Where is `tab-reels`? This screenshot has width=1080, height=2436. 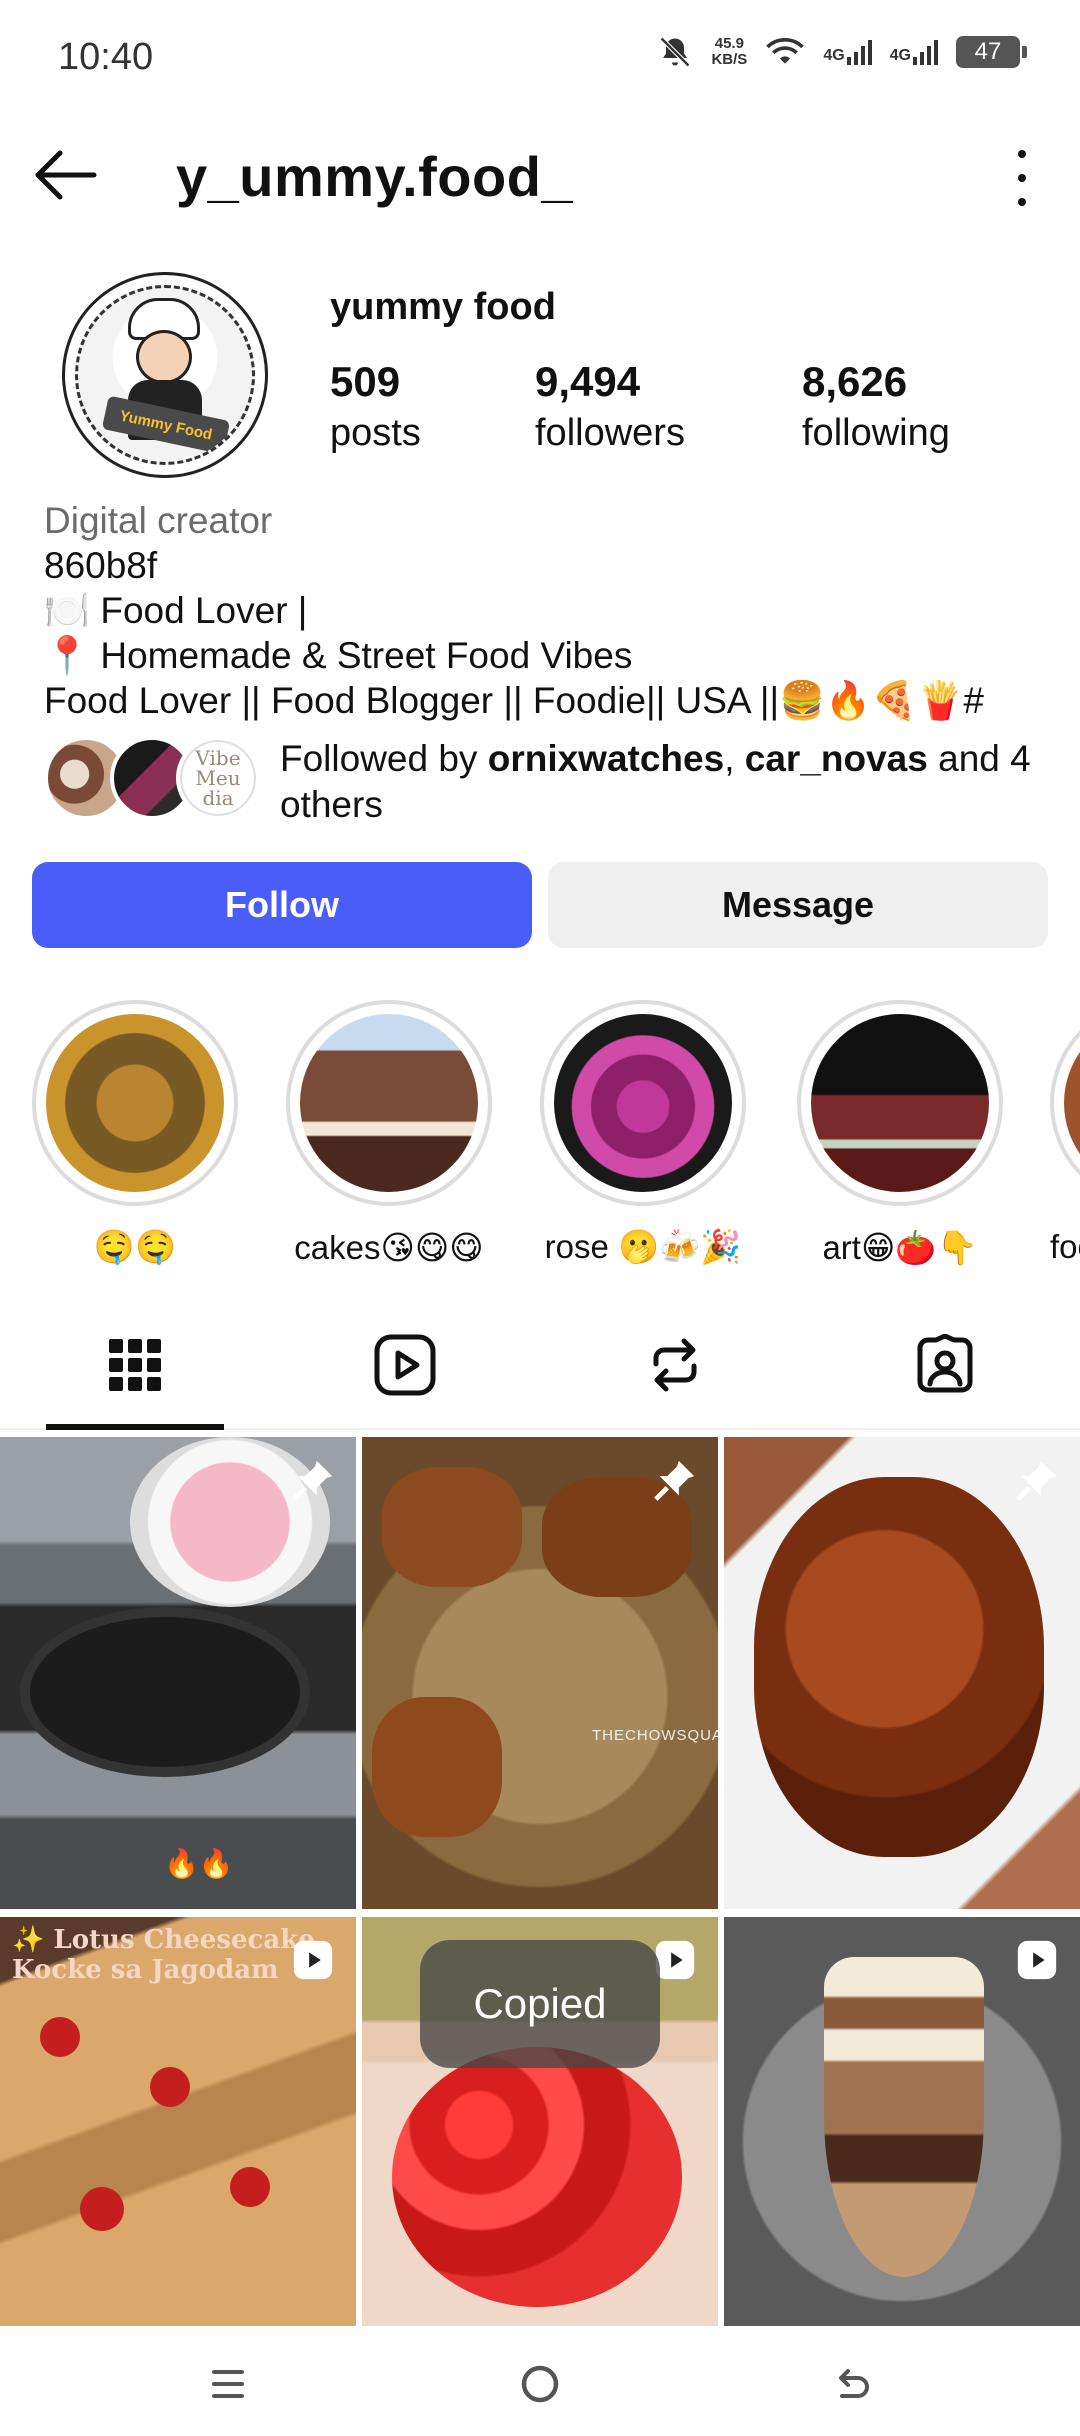
tab-reels is located at coordinates (405, 1365).